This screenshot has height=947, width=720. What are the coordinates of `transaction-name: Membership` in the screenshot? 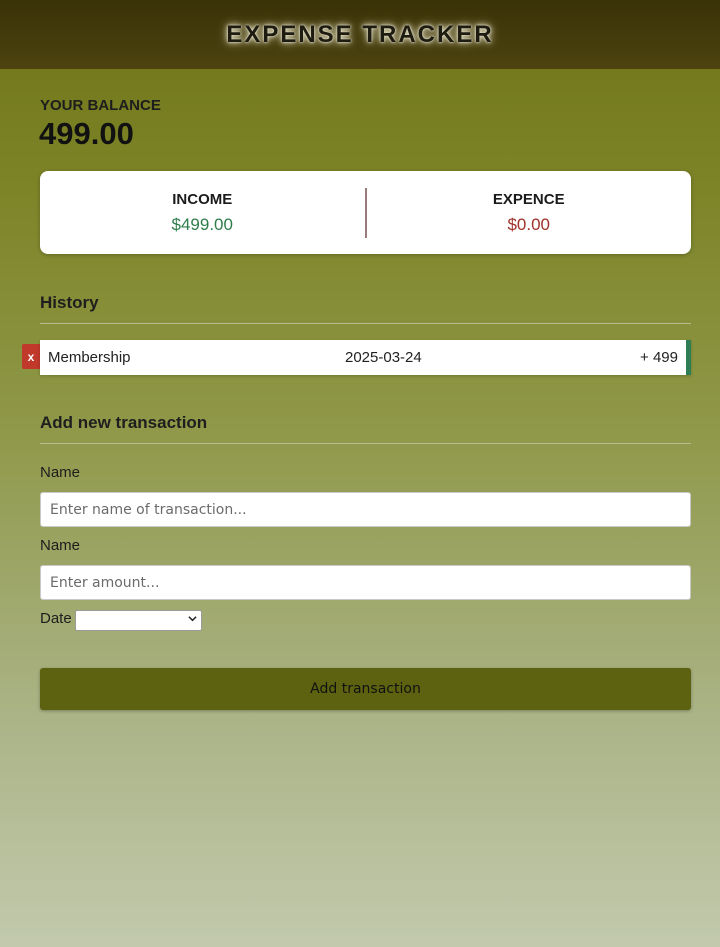 It's located at (89, 357).